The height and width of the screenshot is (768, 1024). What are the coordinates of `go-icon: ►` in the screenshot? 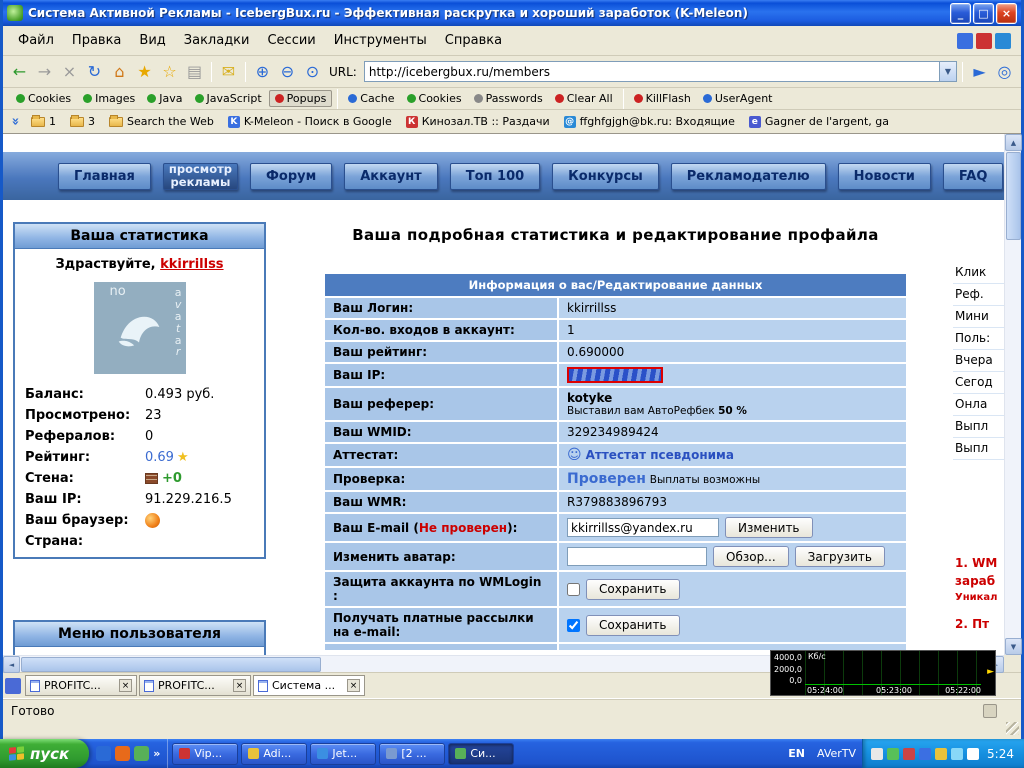 It's located at (979, 71).